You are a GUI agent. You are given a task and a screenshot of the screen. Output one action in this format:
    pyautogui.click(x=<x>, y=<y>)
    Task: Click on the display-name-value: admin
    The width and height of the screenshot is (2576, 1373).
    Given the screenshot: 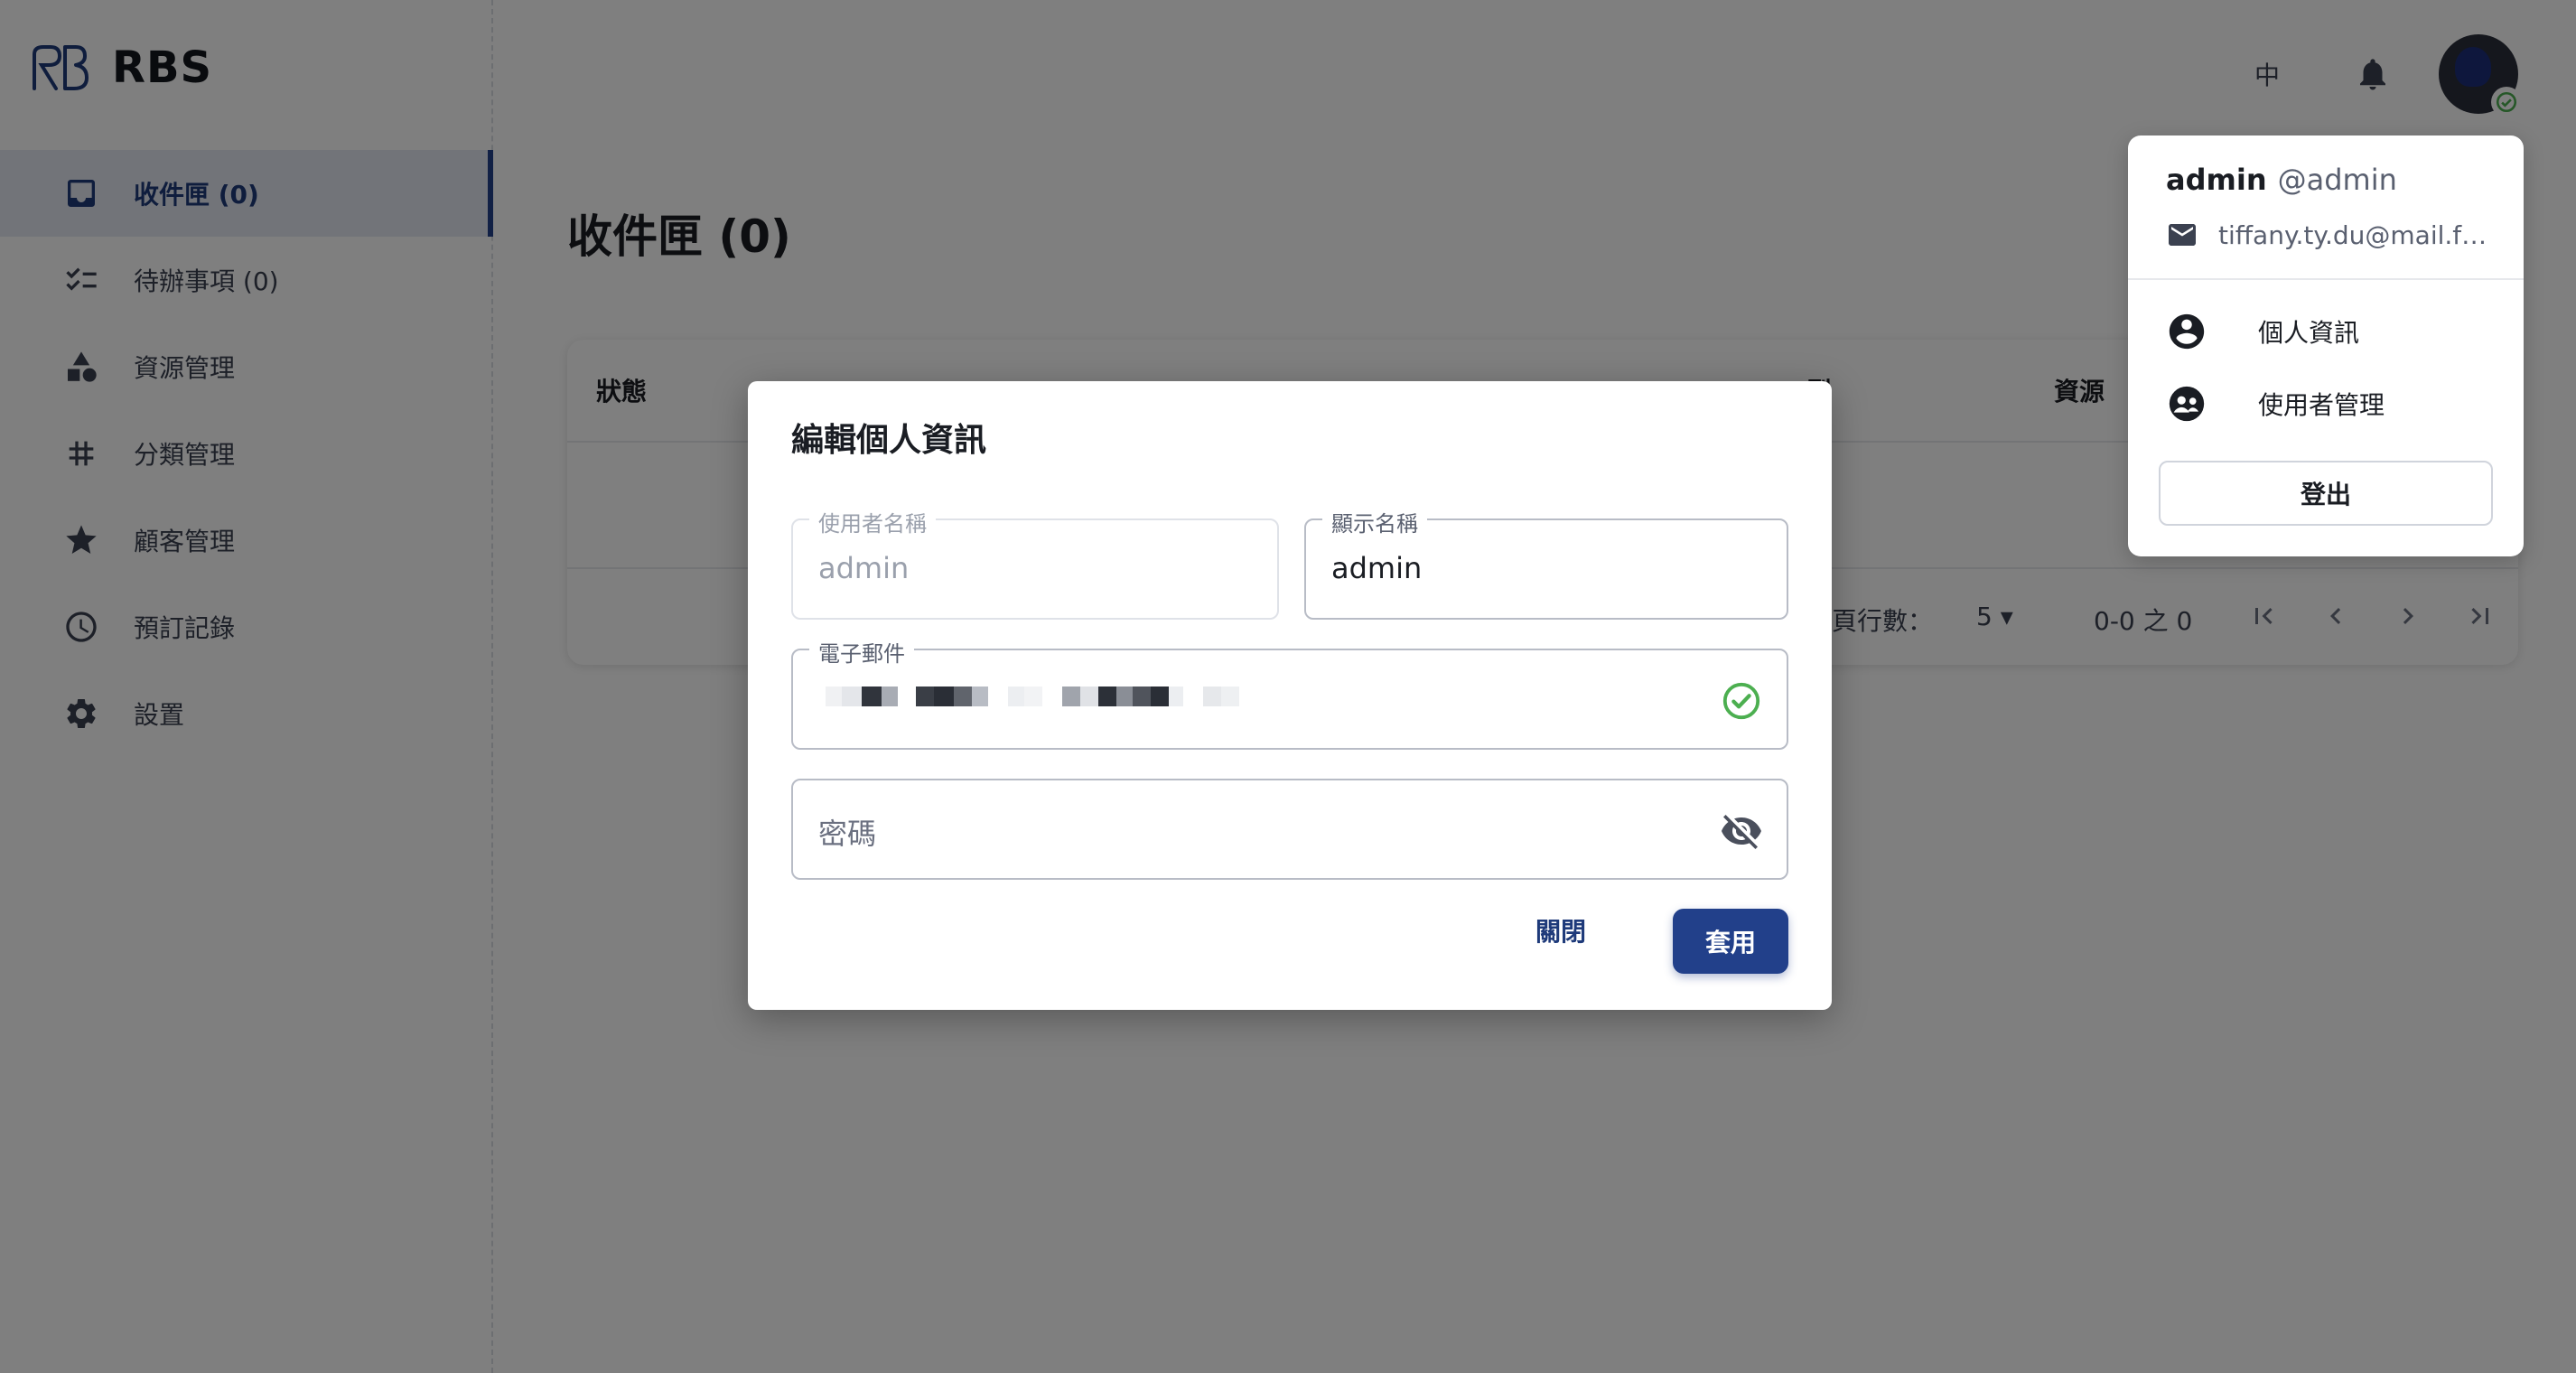 What is the action you would take?
    pyautogui.click(x=1376, y=568)
    